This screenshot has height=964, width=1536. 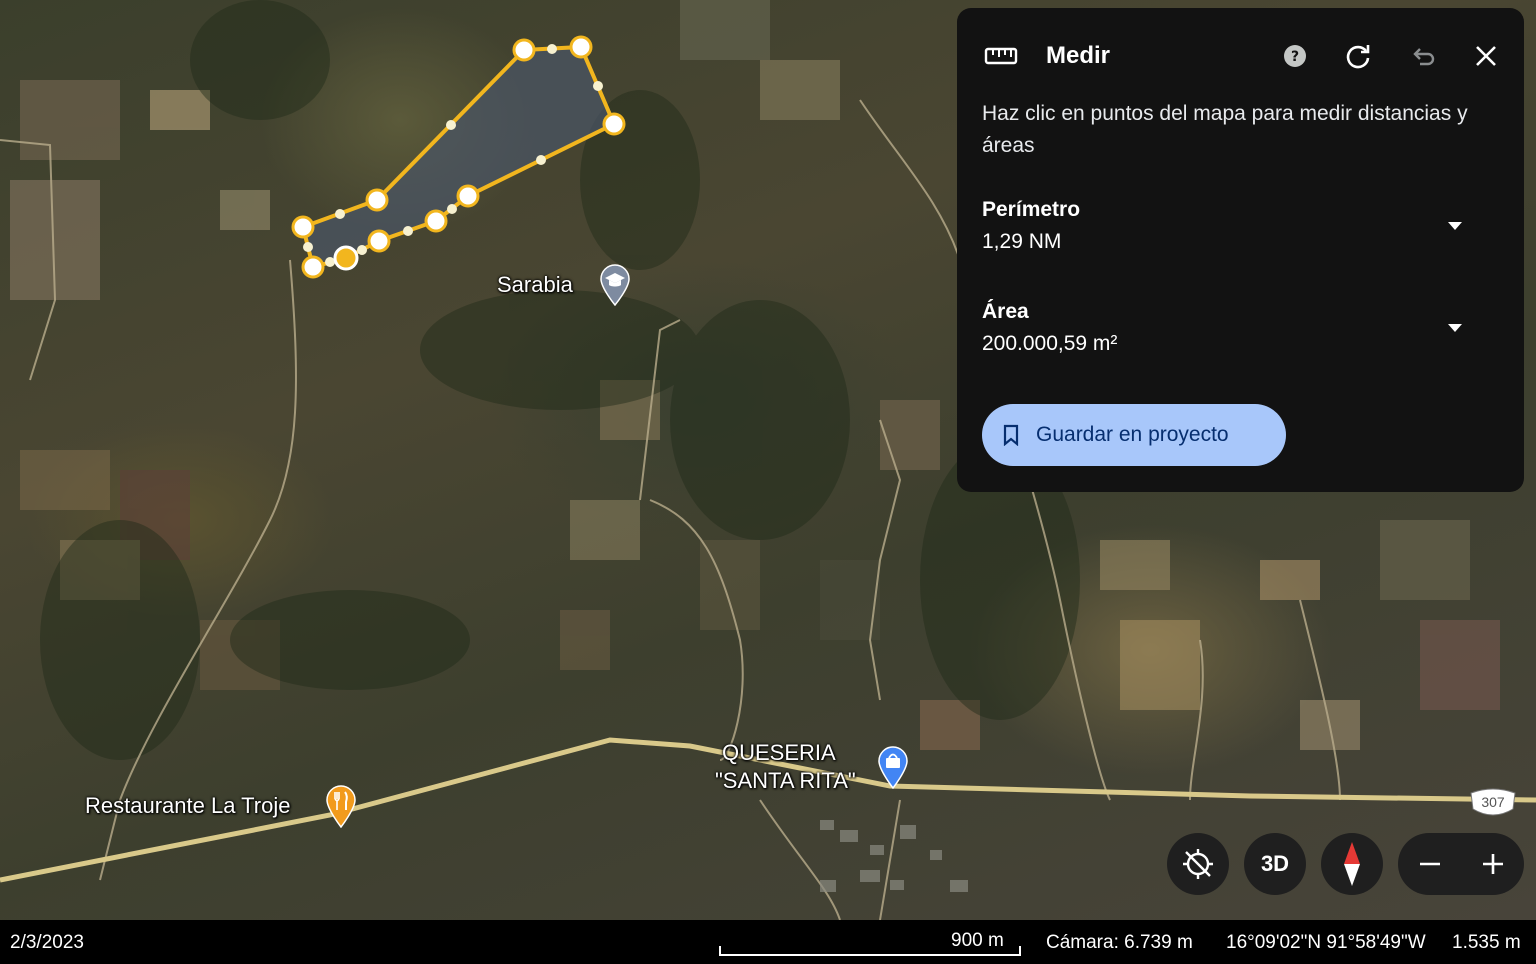 I want to click on location-disabled-icon, so click(x=1198, y=864).